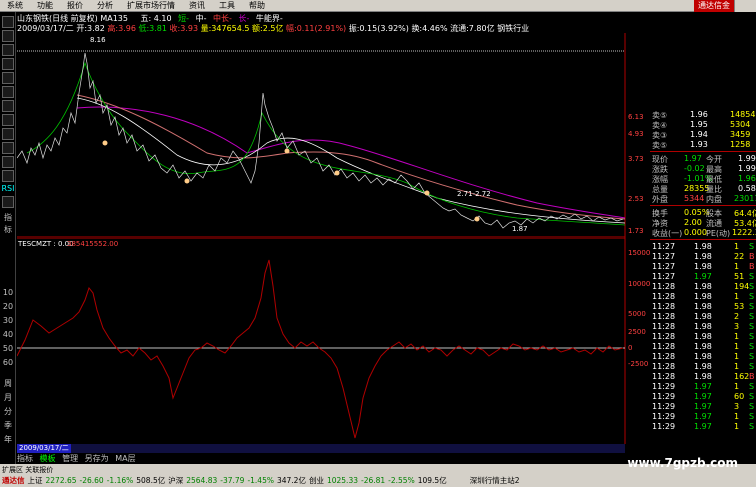 The width and height of the screenshot is (756, 487). What do you see at coordinates (682, 463) in the screenshot?
I see `watermark: www.7gpzb.com` at bounding box center [682, 463].